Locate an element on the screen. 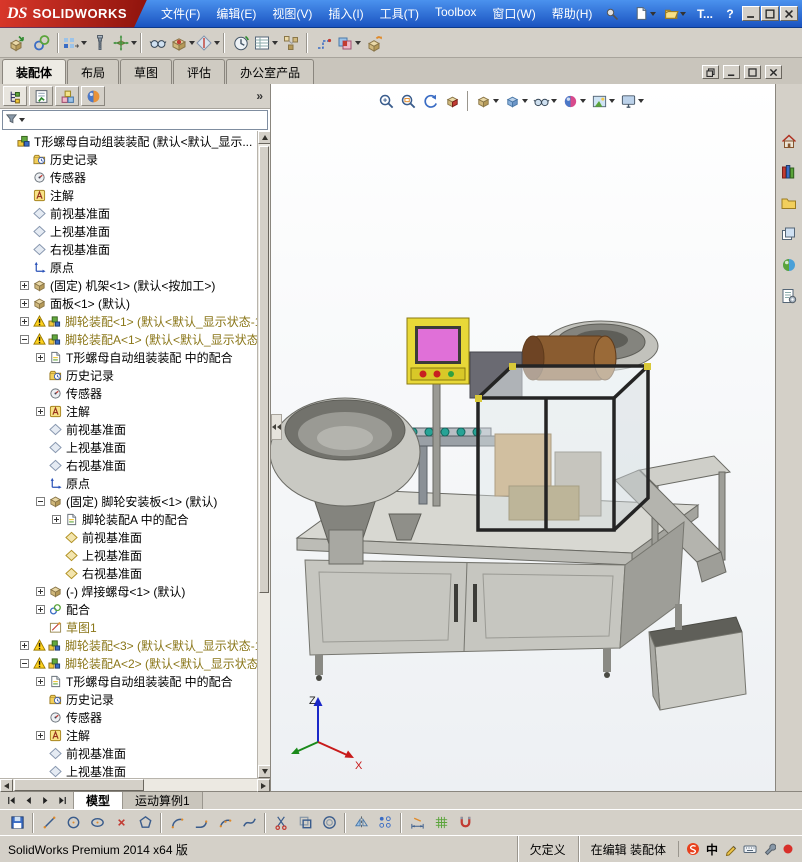  section-view-button is located at coordinates (452, 101).